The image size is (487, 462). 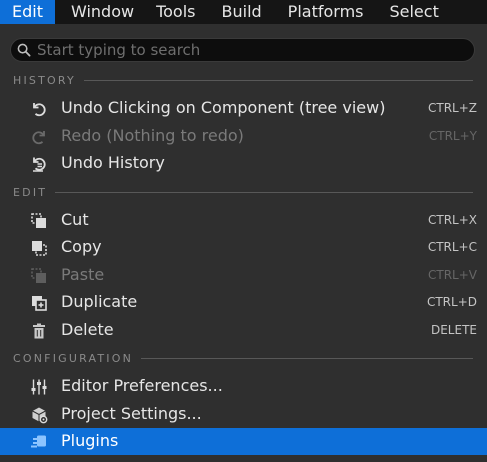 What do you see at coordinates (451, 302) in the screenshot?
I see `shortcut-label: CTRL+D` at bounding box center [451, 302].